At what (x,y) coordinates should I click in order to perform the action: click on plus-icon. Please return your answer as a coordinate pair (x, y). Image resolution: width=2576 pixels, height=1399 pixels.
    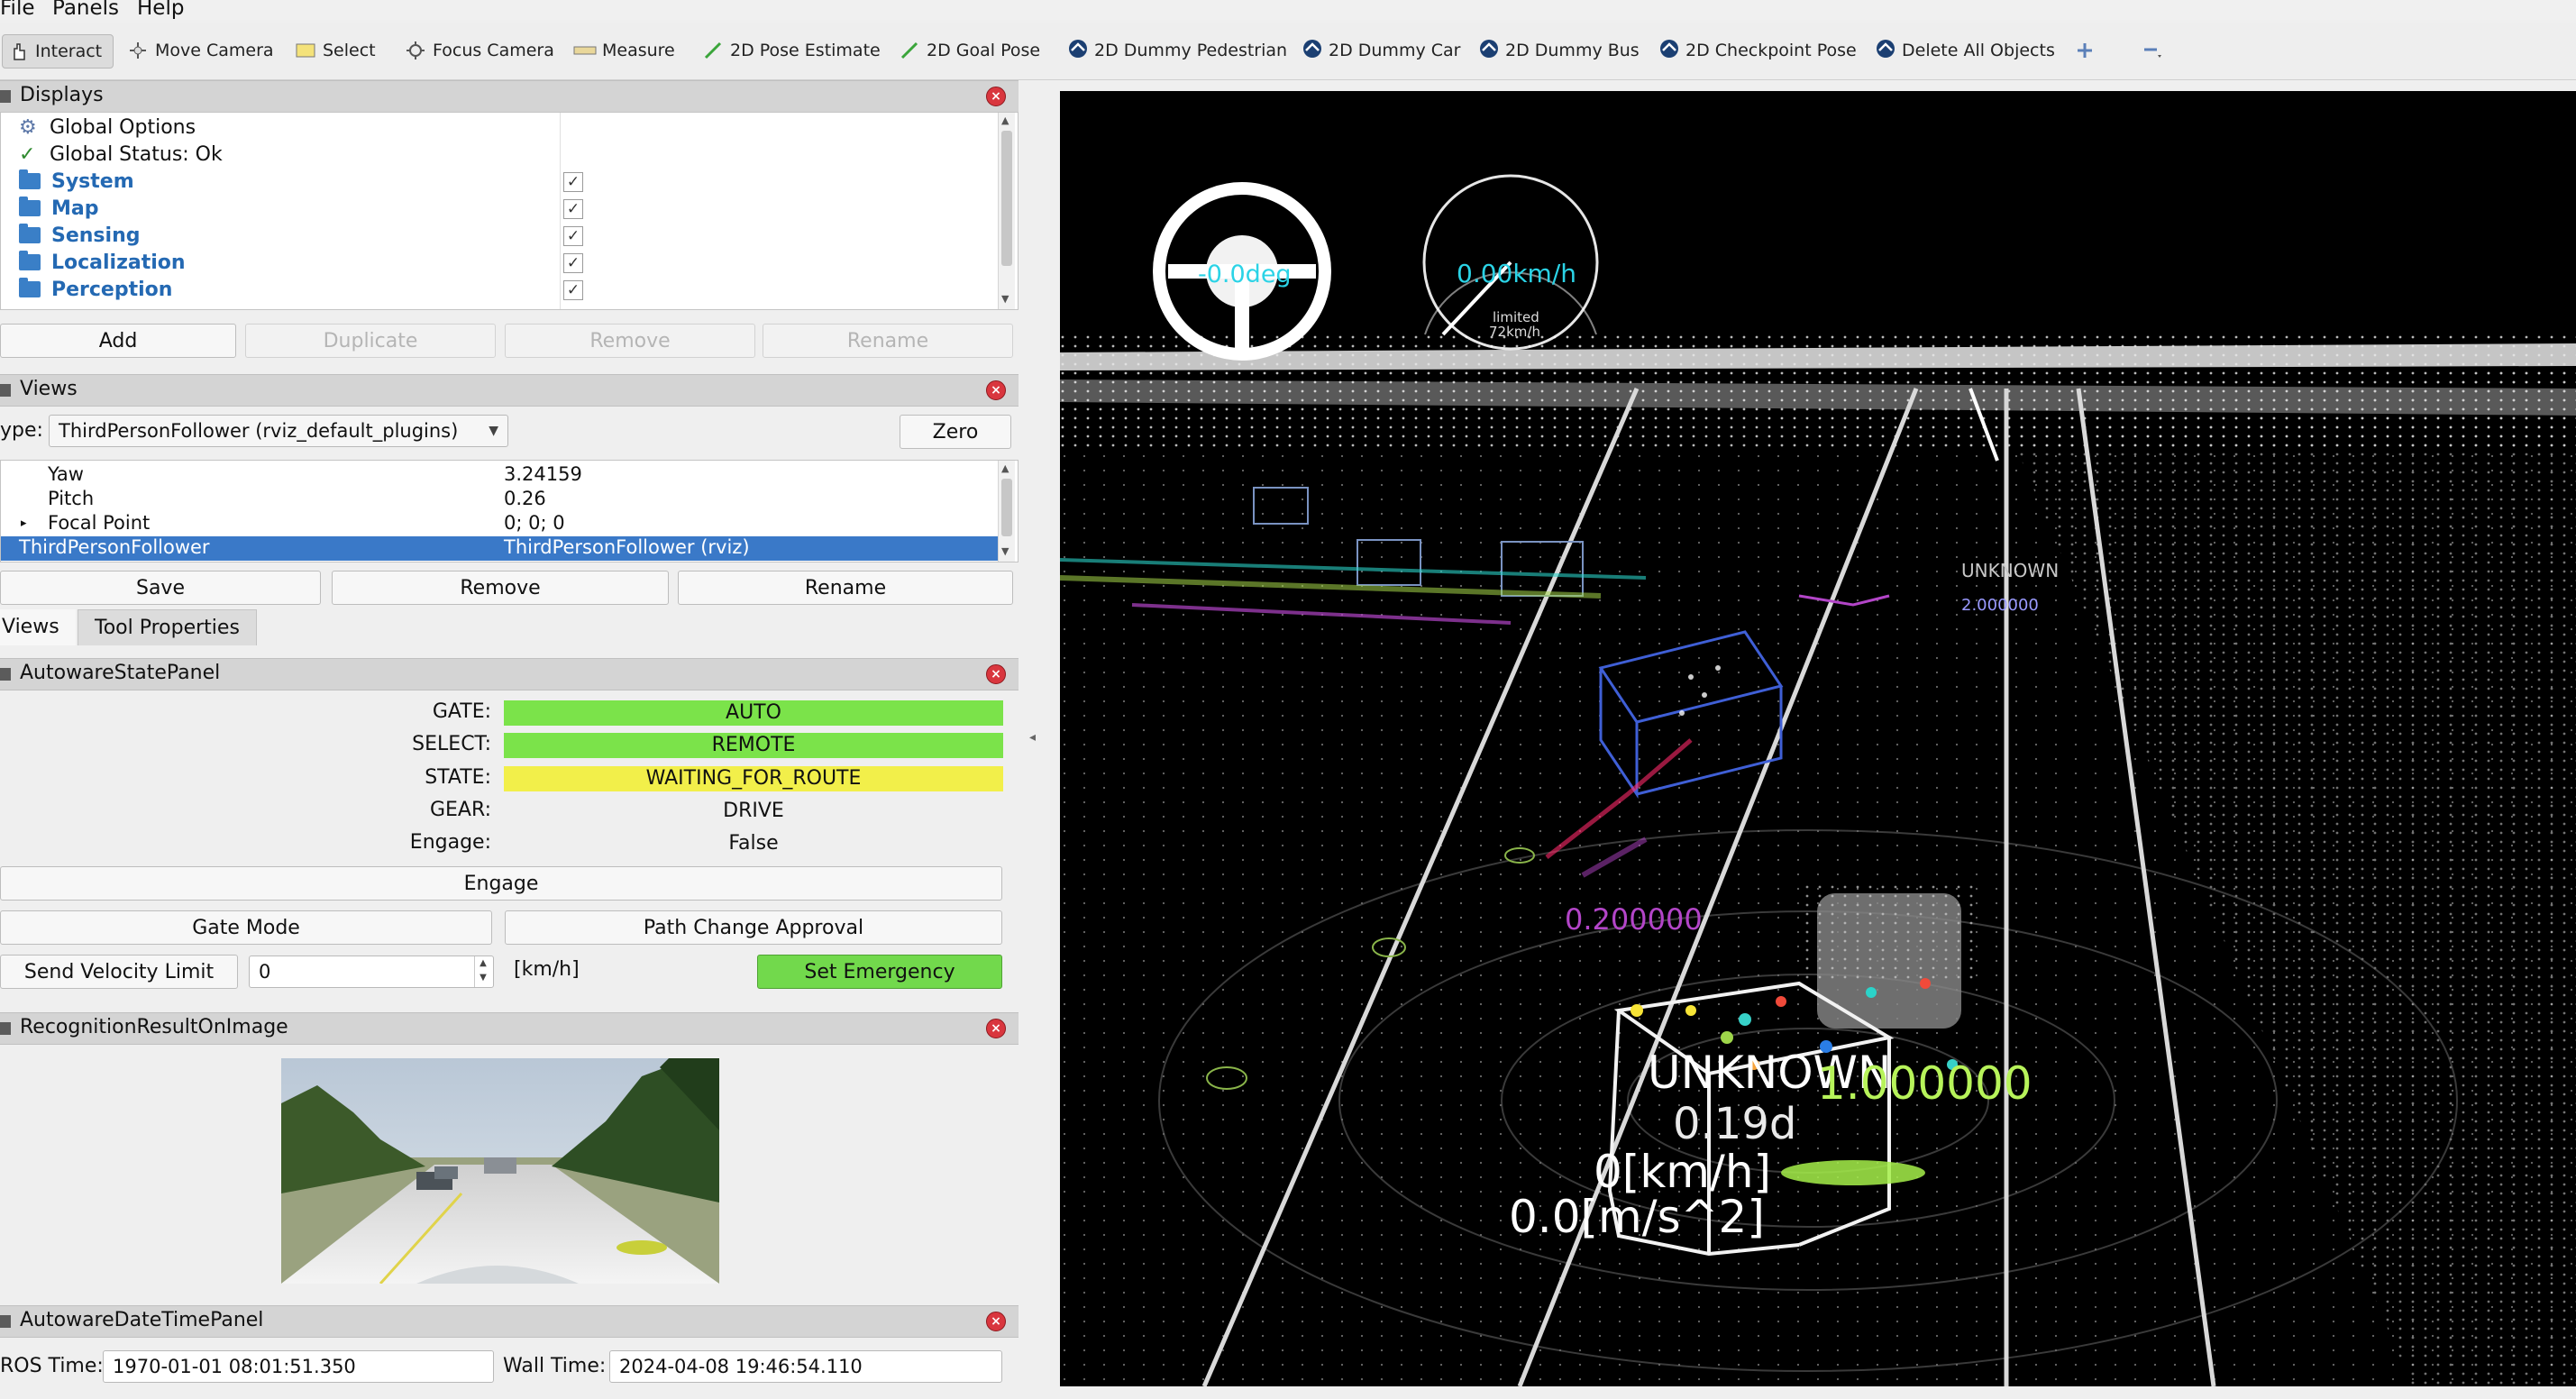
    Looking at the image, I should click on (2084, 50).